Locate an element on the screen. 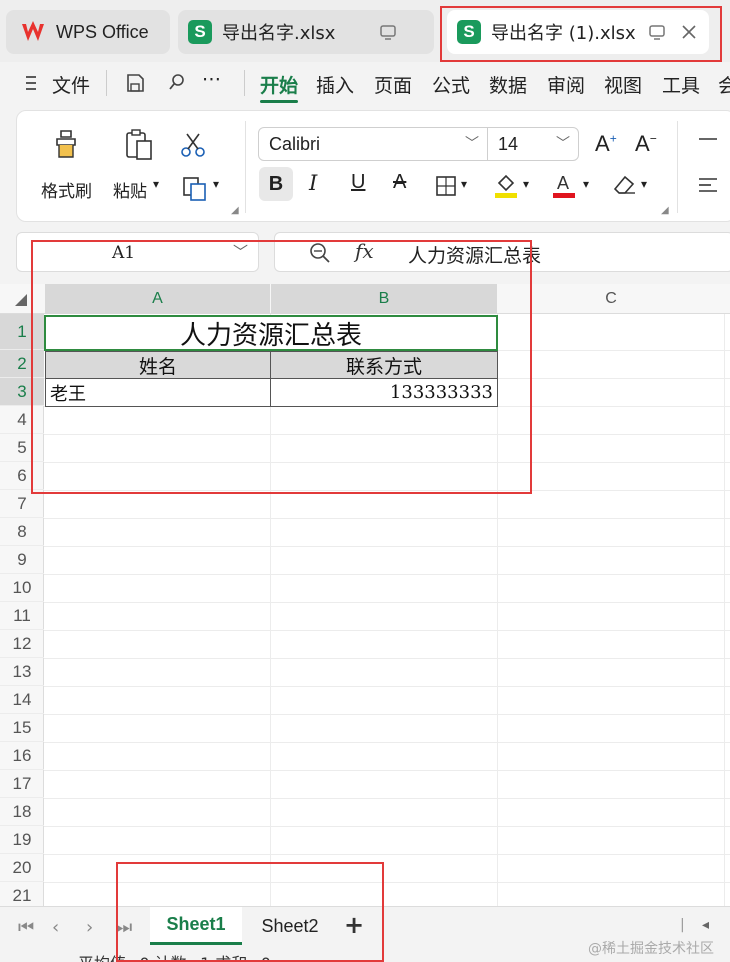 This screenshot has width=730, height=962. first-sheet-icon: ⏮ is located at coordinates (26, 927).